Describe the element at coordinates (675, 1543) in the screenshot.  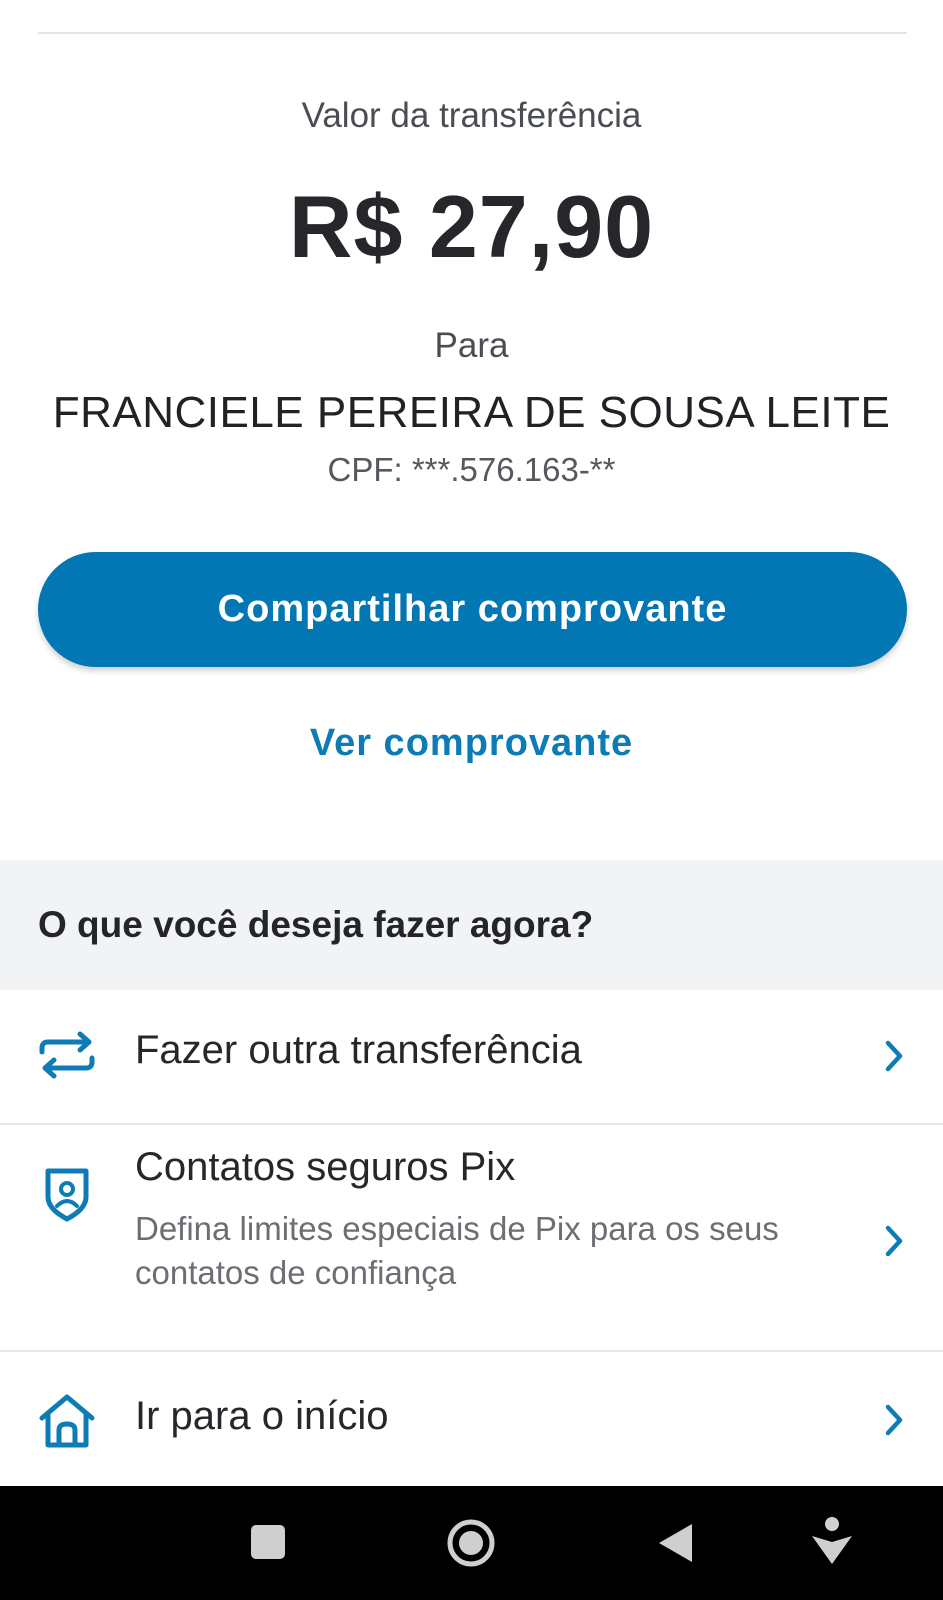
I see `back-triangle-icon` at that location.